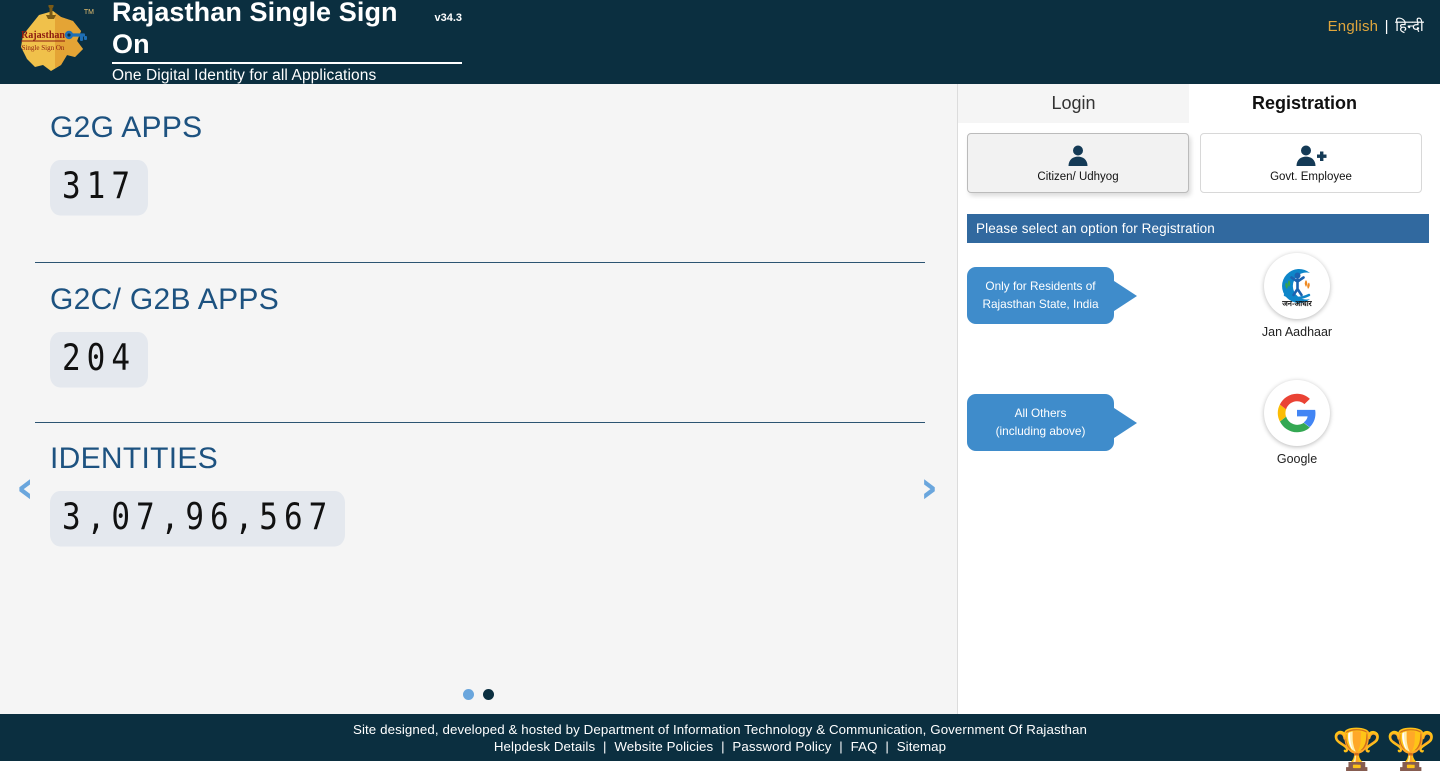 The image size is (1440, 772). I want to click on google-logo, so click(1296, 412).